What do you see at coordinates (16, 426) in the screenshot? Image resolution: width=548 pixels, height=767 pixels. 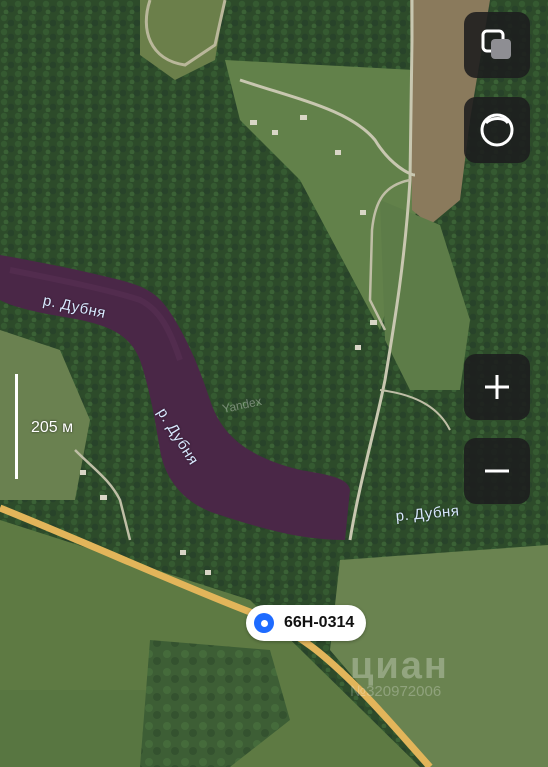 I see `scale-bar` at bounding box center [16, 426].